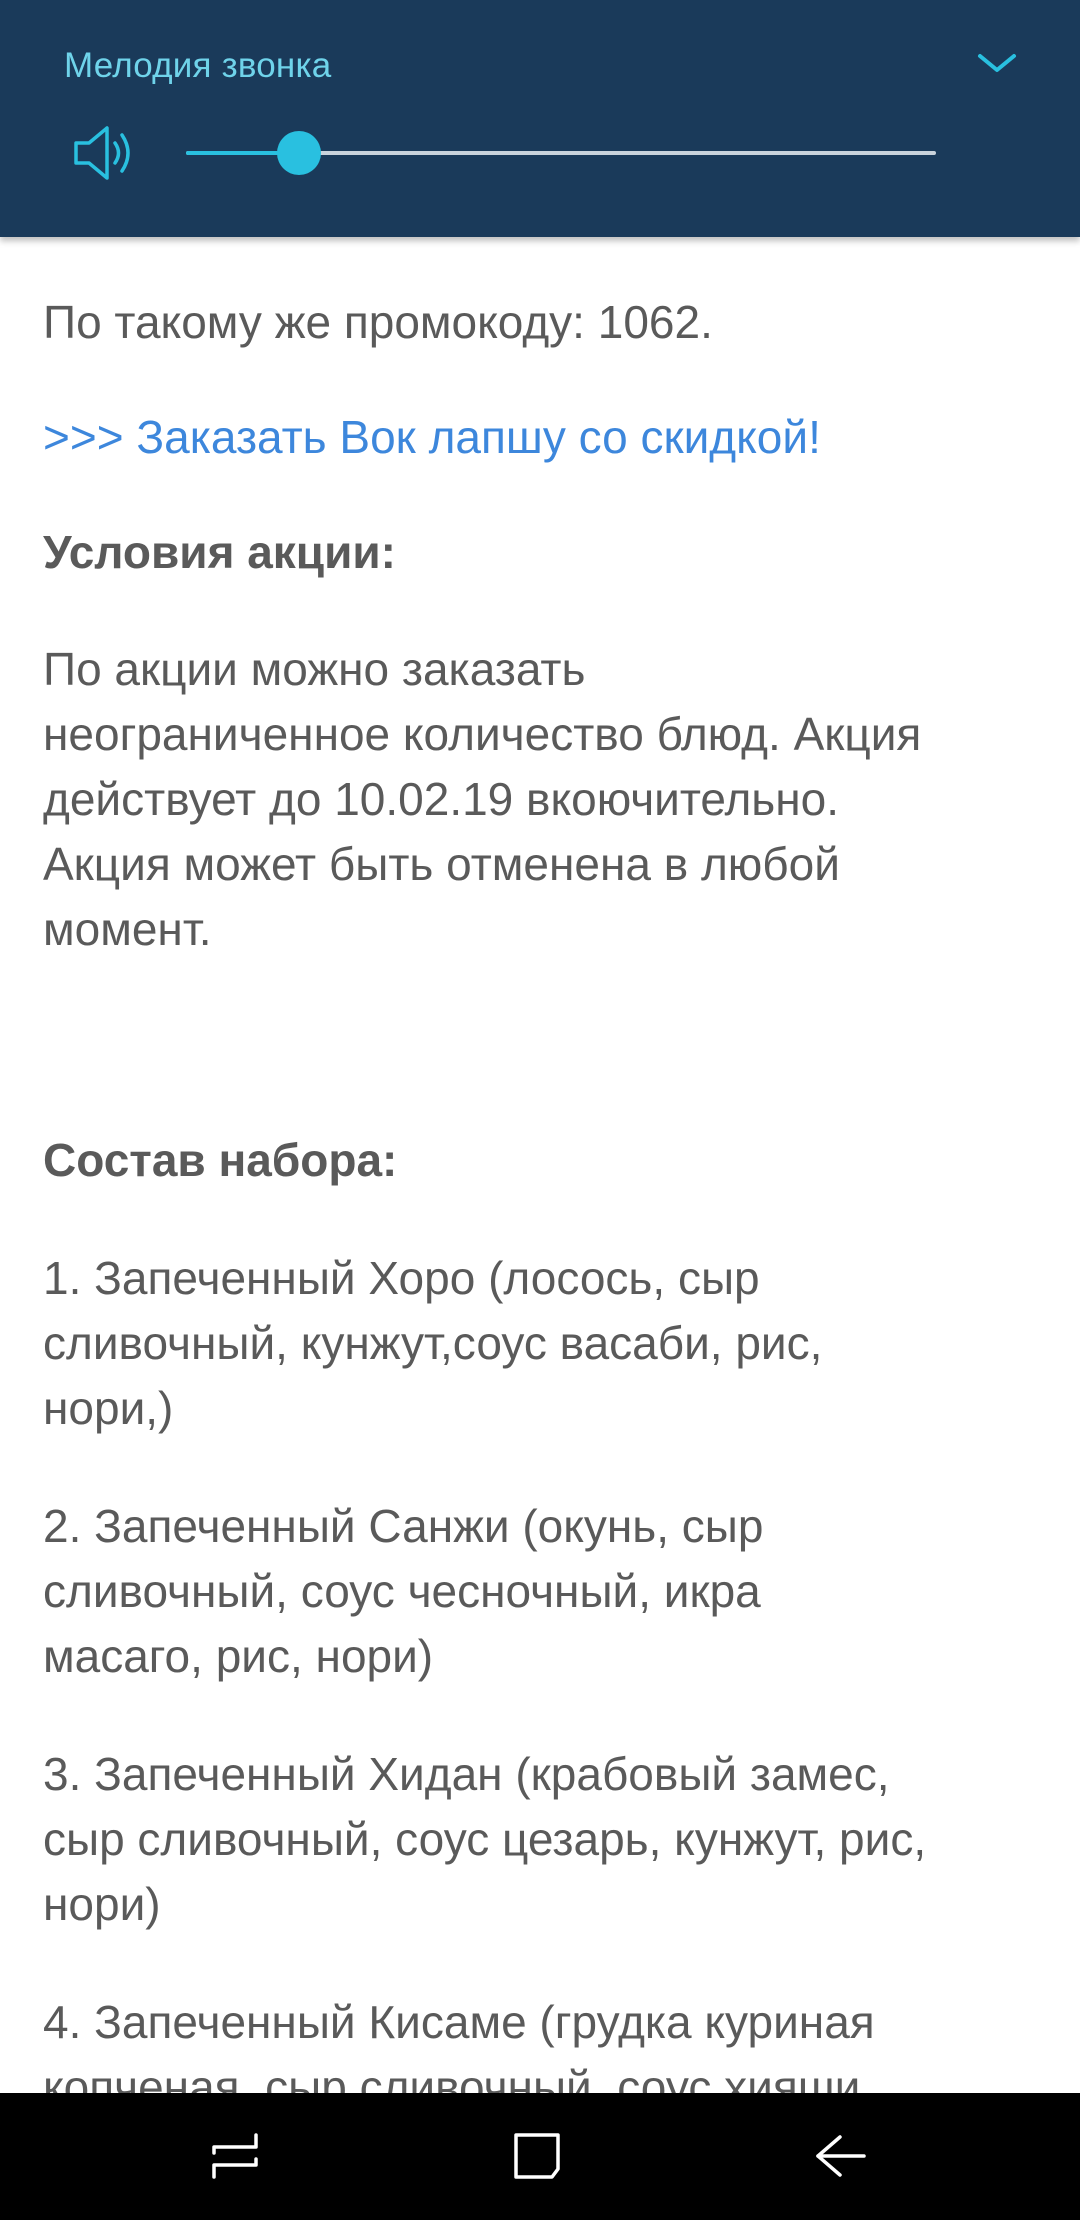  Describe the element at coordinates (102, 1904) in the screenshot. I see `set-item-line: нори)` at that location.